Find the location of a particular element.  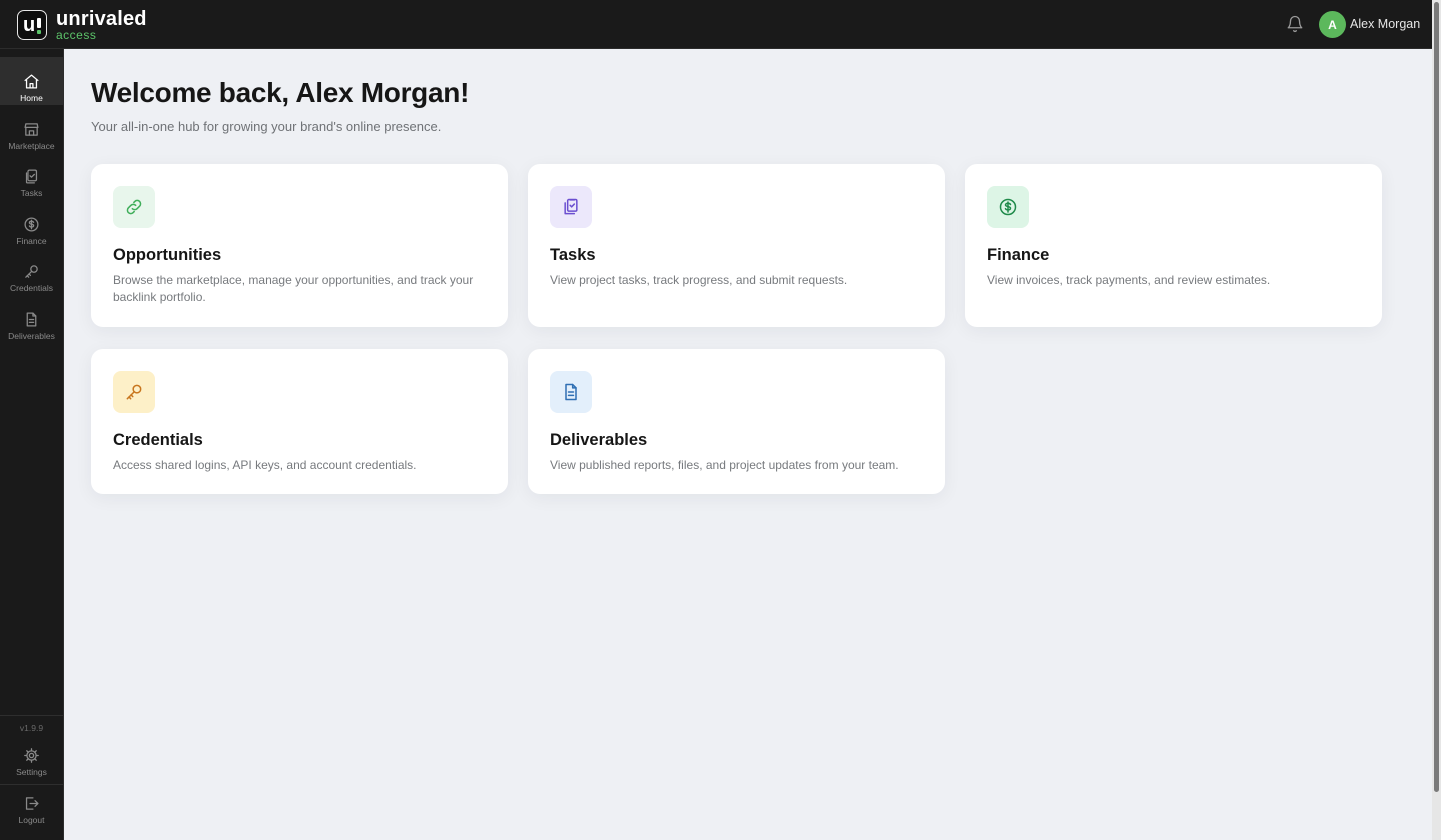

top-bar: u unrivaled access A Alex Morgan is located at coordinates (720, 24).